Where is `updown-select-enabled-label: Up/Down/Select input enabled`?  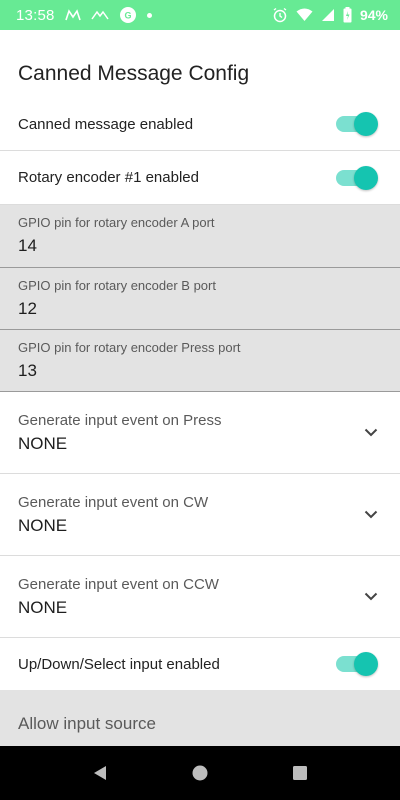
updown-select-enabled-label: Up/Down/Select input enabled is located at coordinates (119, 664).